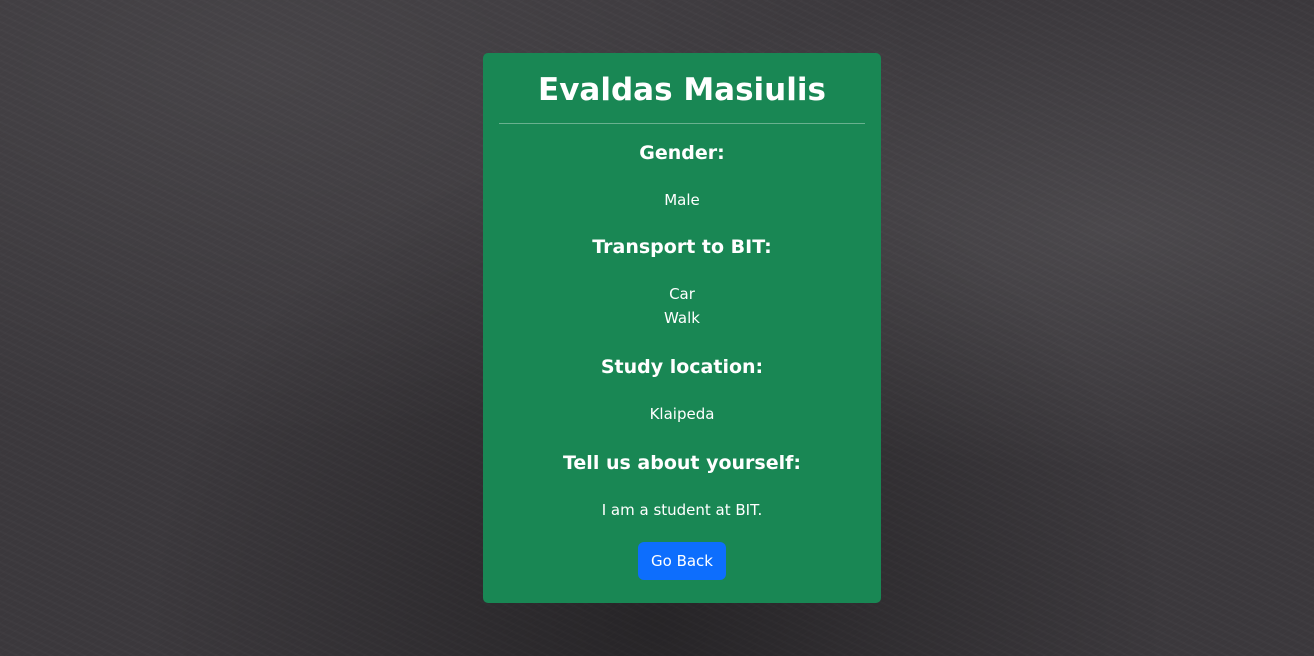 Image resolution: width=1314 pixels, height=656 pixels. I want to click on gender-heading: Gender:, so click(682, 153).